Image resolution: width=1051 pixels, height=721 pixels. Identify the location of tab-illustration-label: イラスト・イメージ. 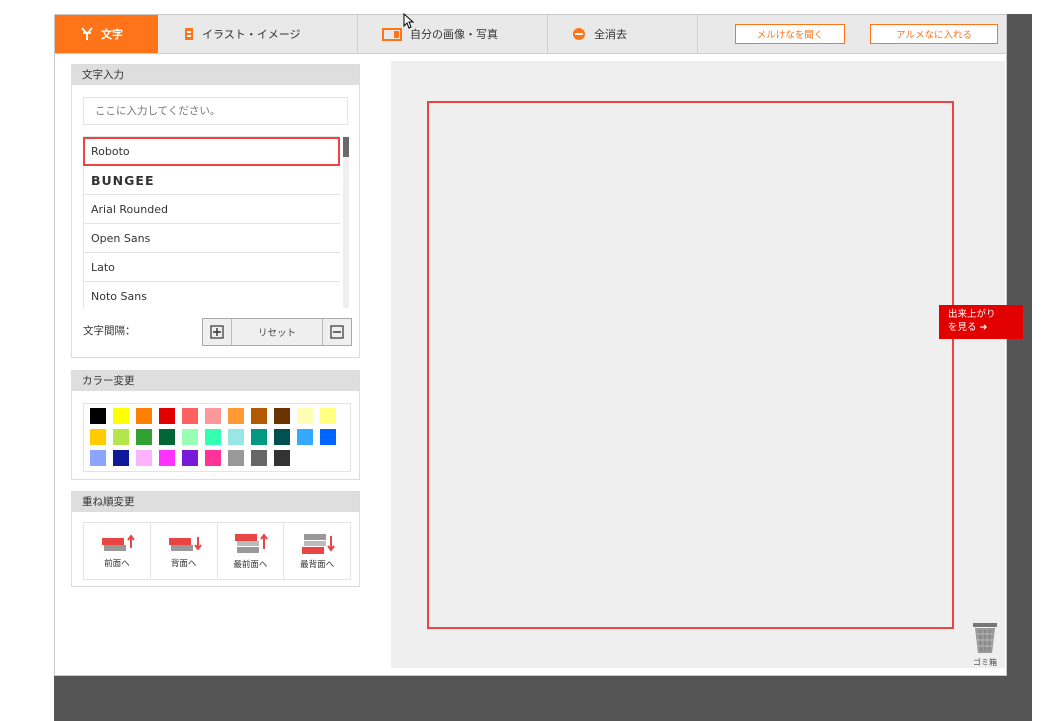
(251, 34).